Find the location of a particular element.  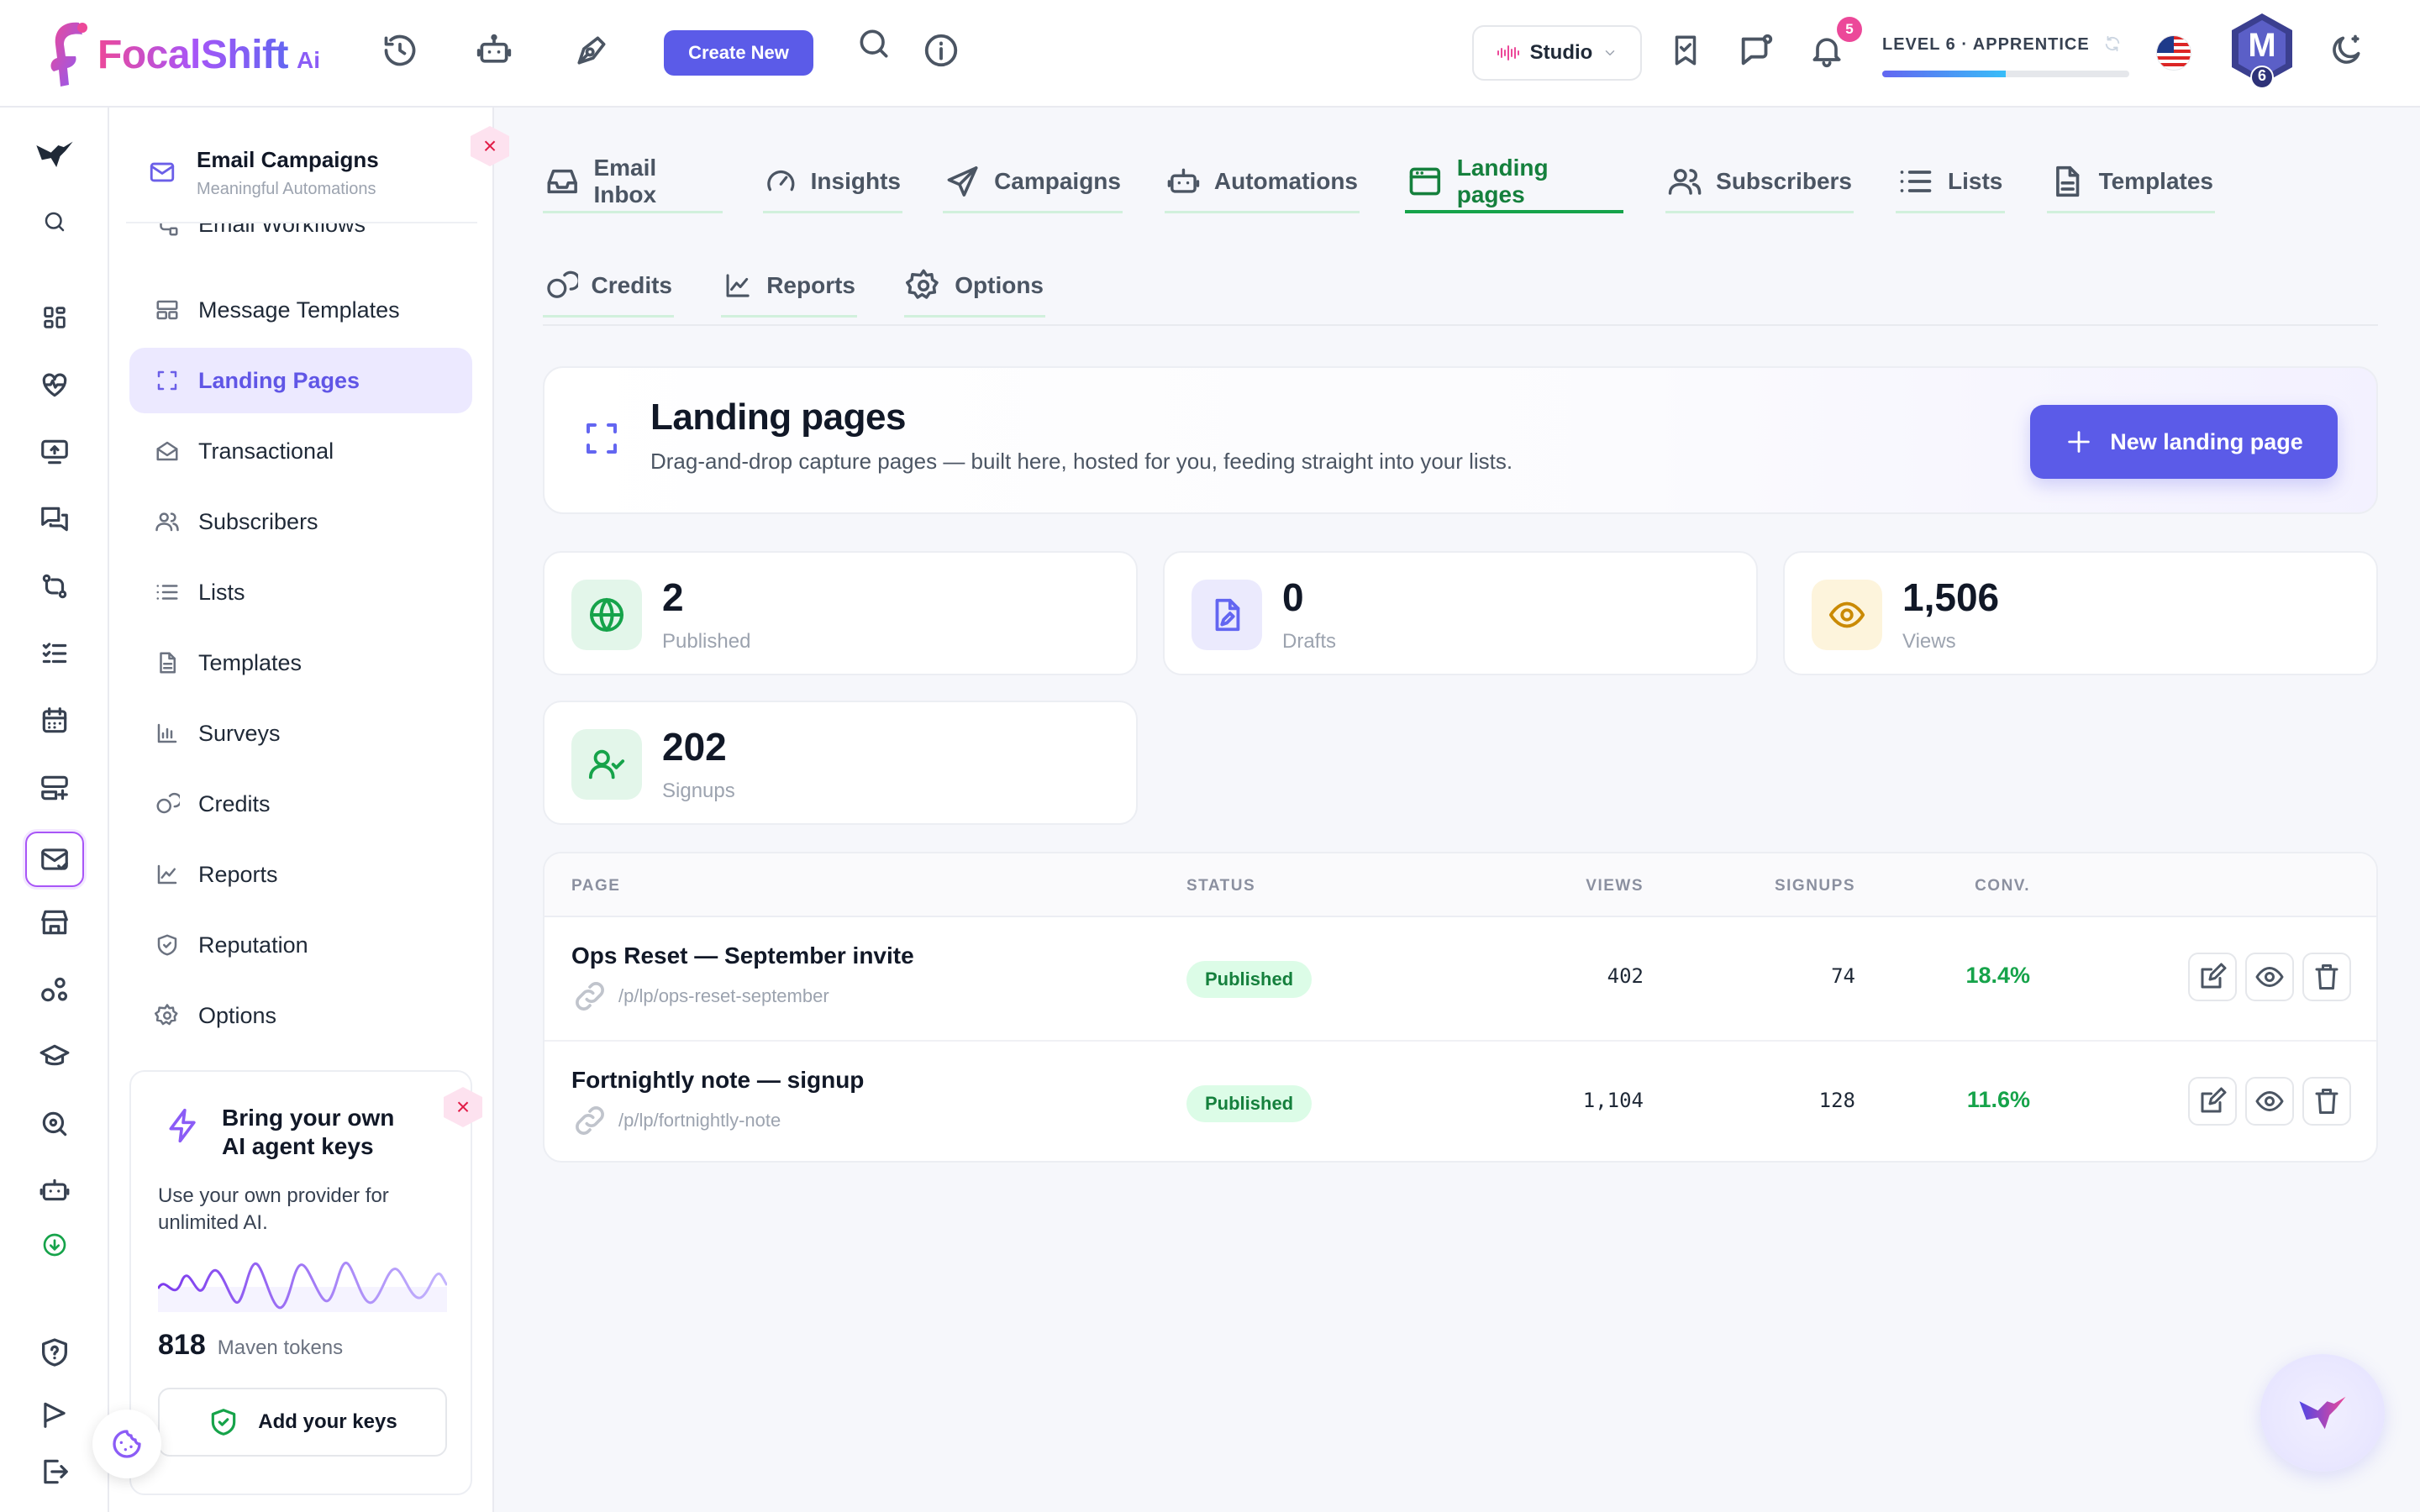

tab-lists: Lists is located at coordinates (1950, 181).